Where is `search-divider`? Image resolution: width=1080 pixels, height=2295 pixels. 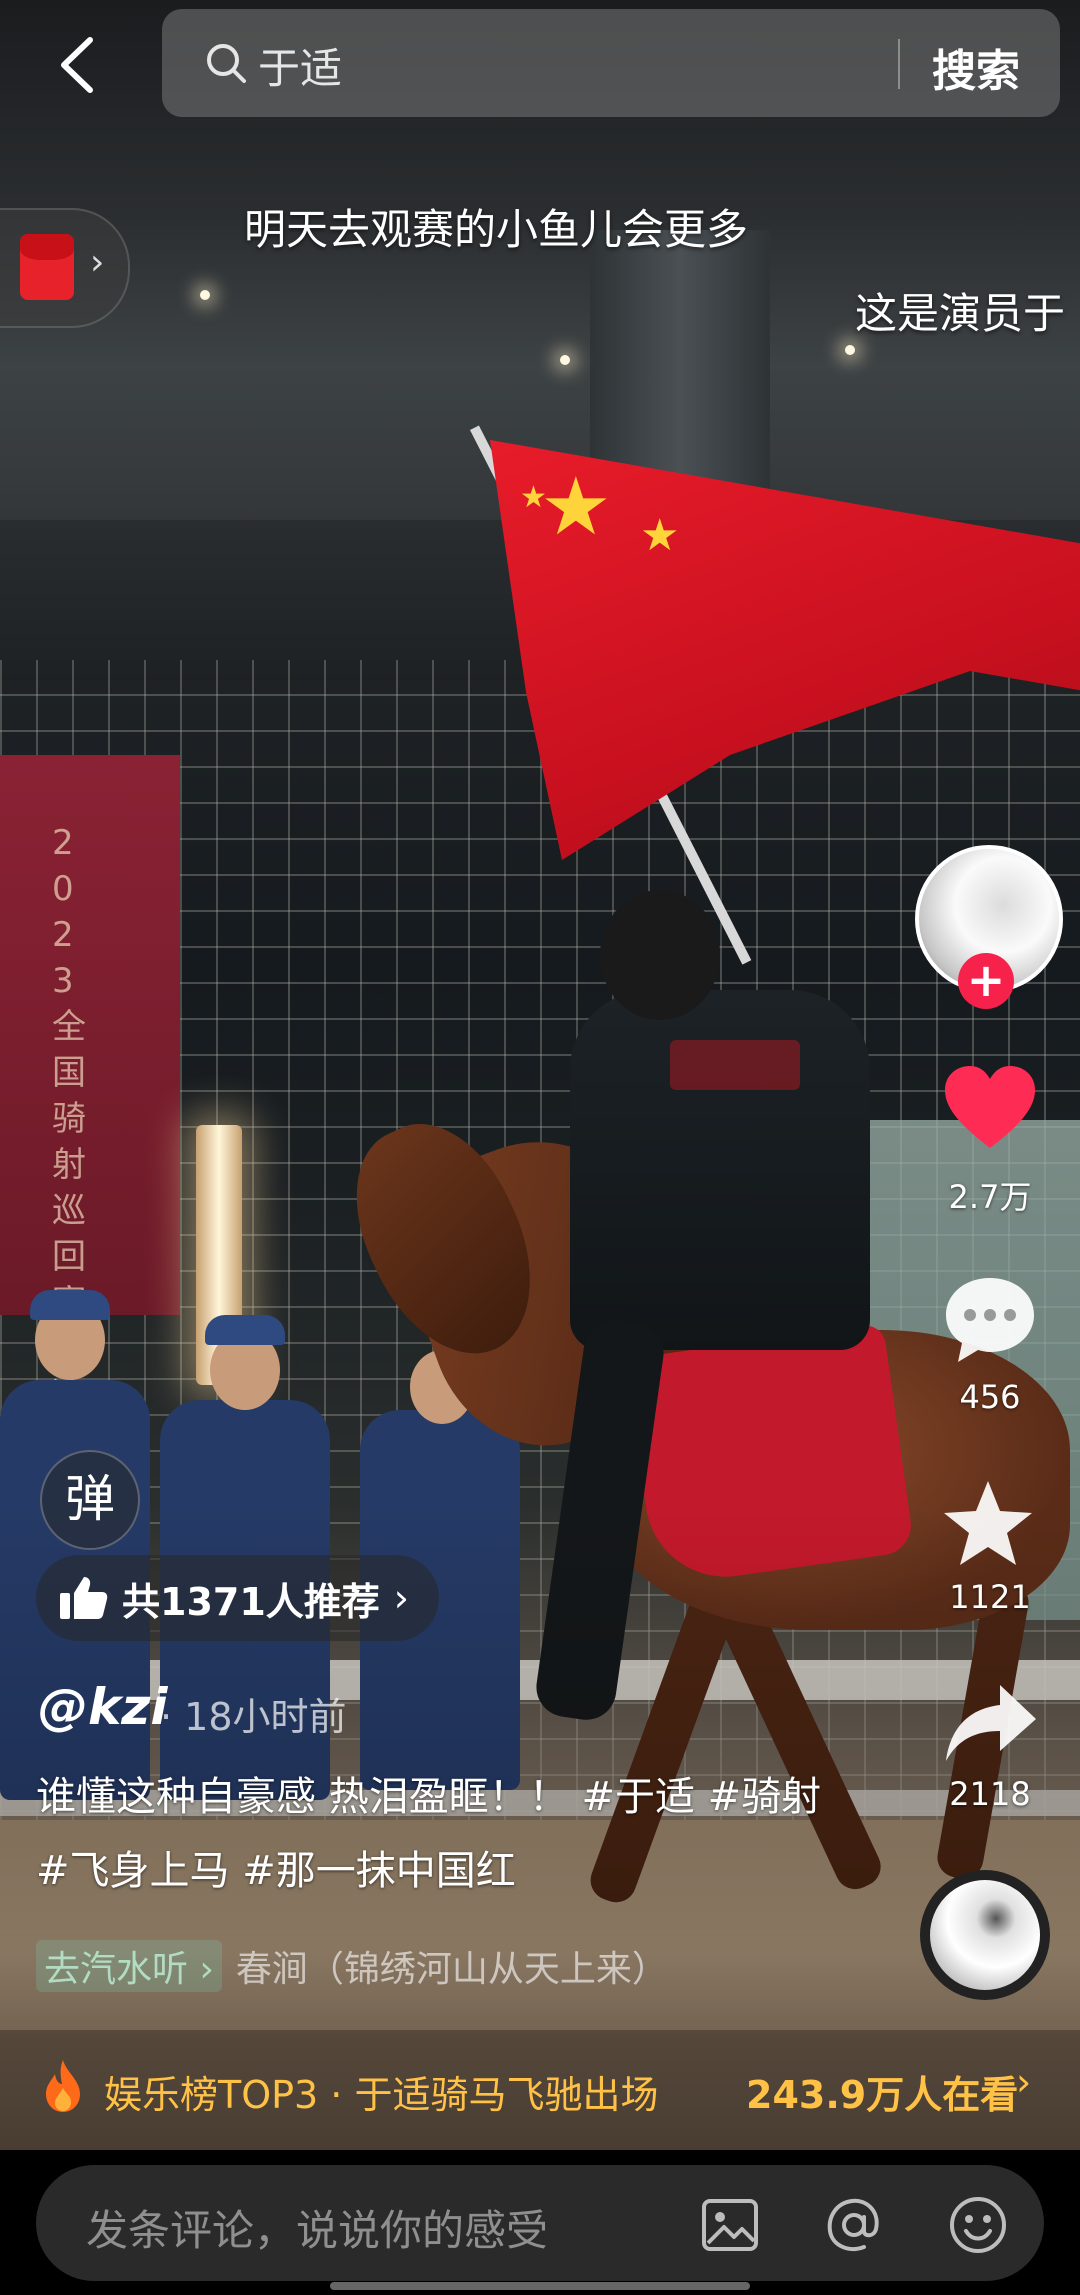 search-divider is located at coordinates (899, 64).